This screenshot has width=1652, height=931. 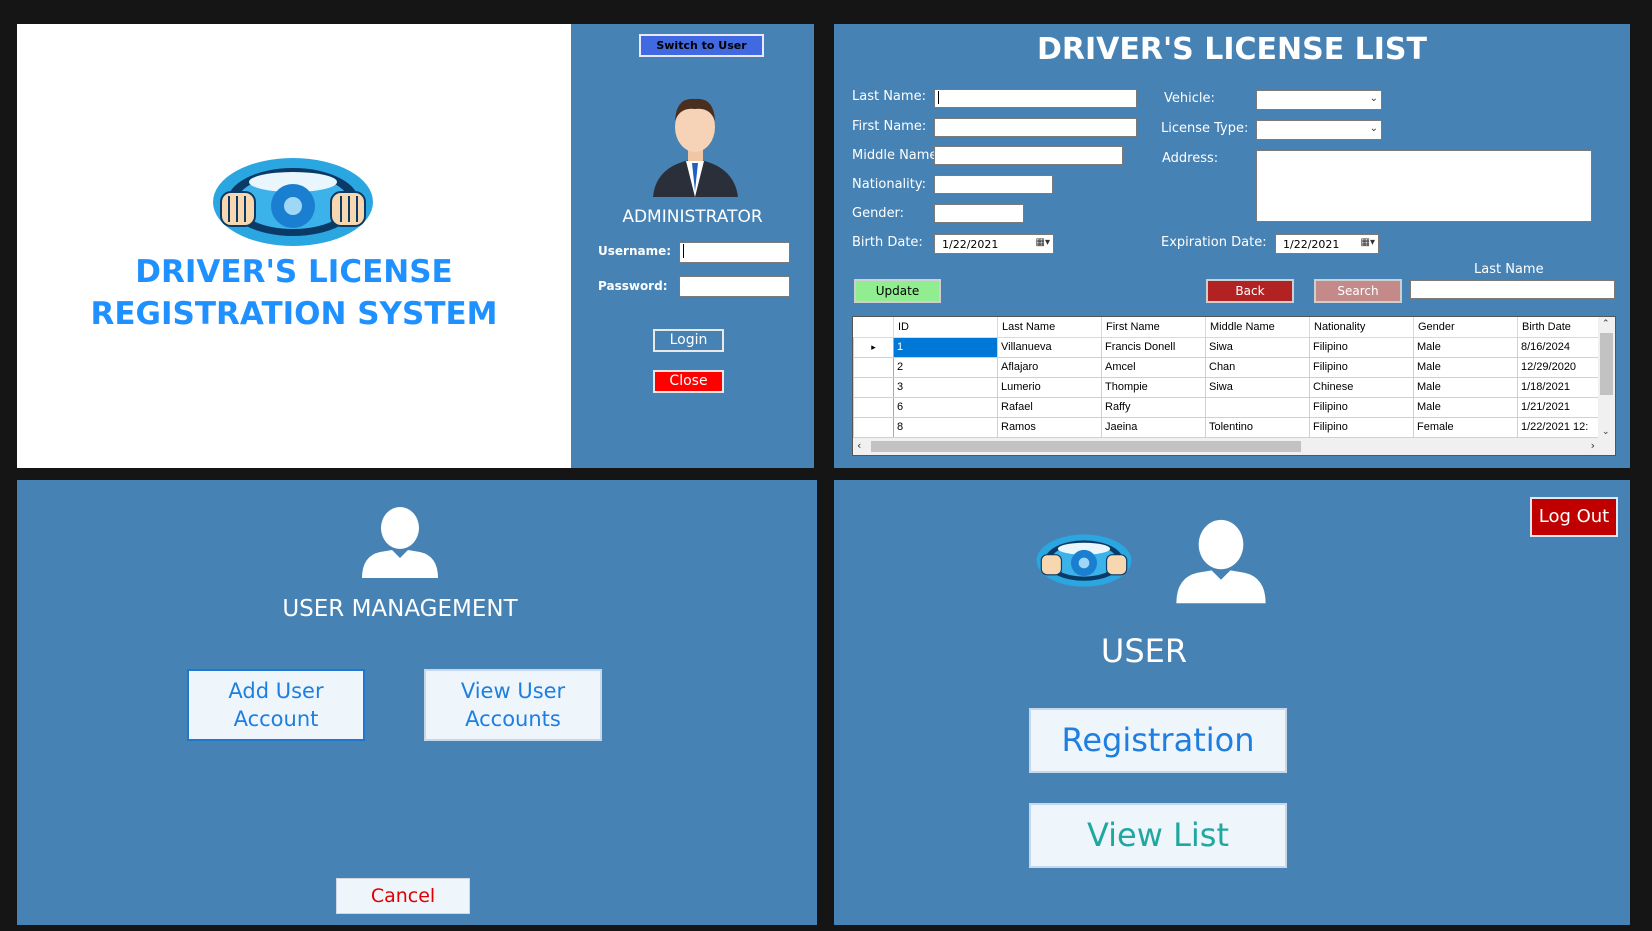 I want to click on login-button: Login, so click(x=688, y=340).